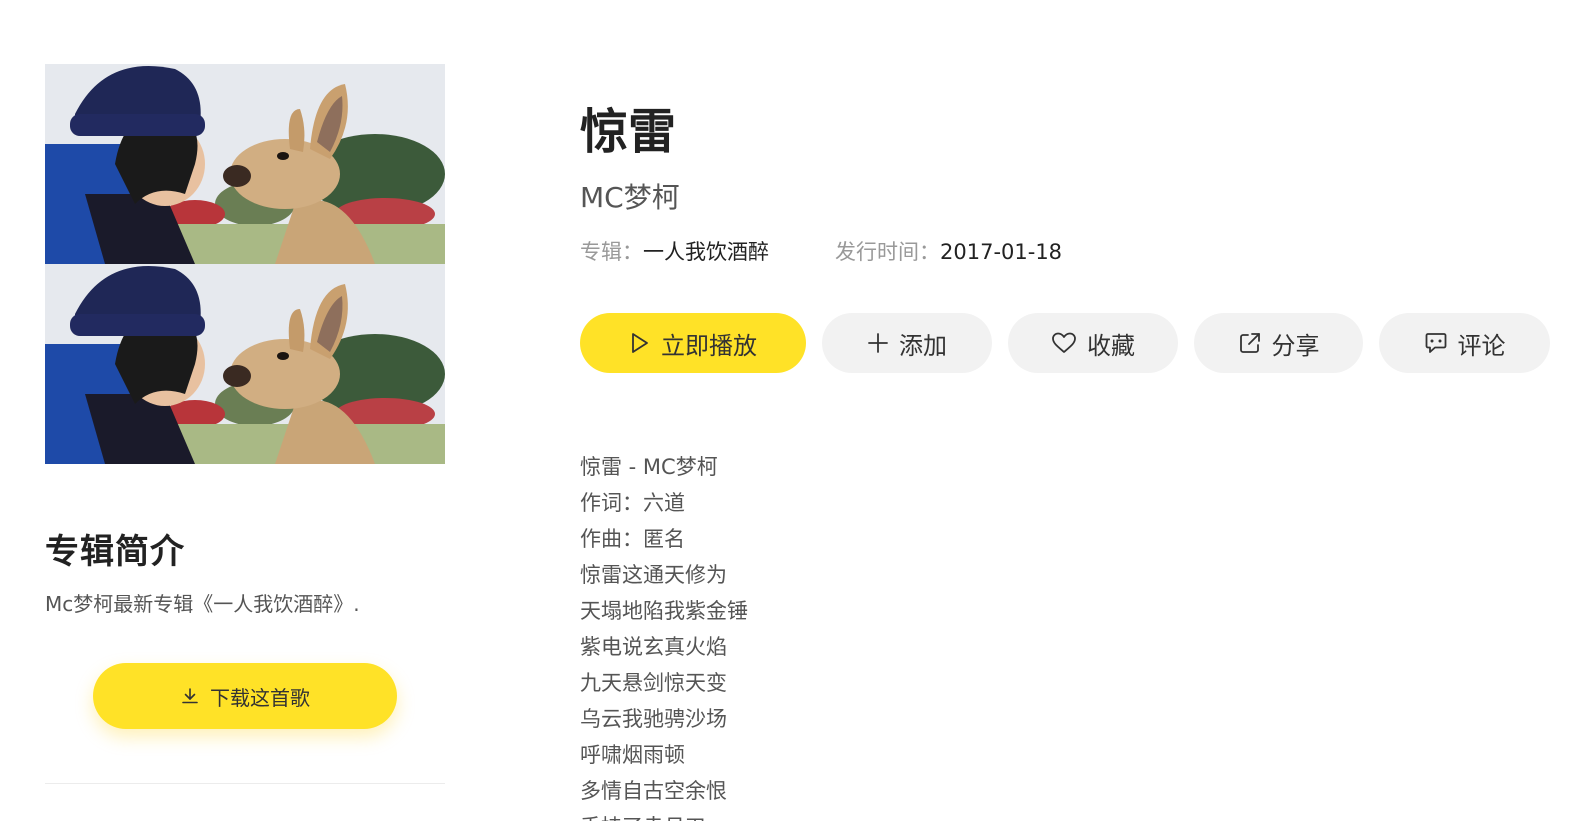 The height and width of the screenshot is (821, 1596). I want to click on comment-label: 评论, so click(1481, 345).